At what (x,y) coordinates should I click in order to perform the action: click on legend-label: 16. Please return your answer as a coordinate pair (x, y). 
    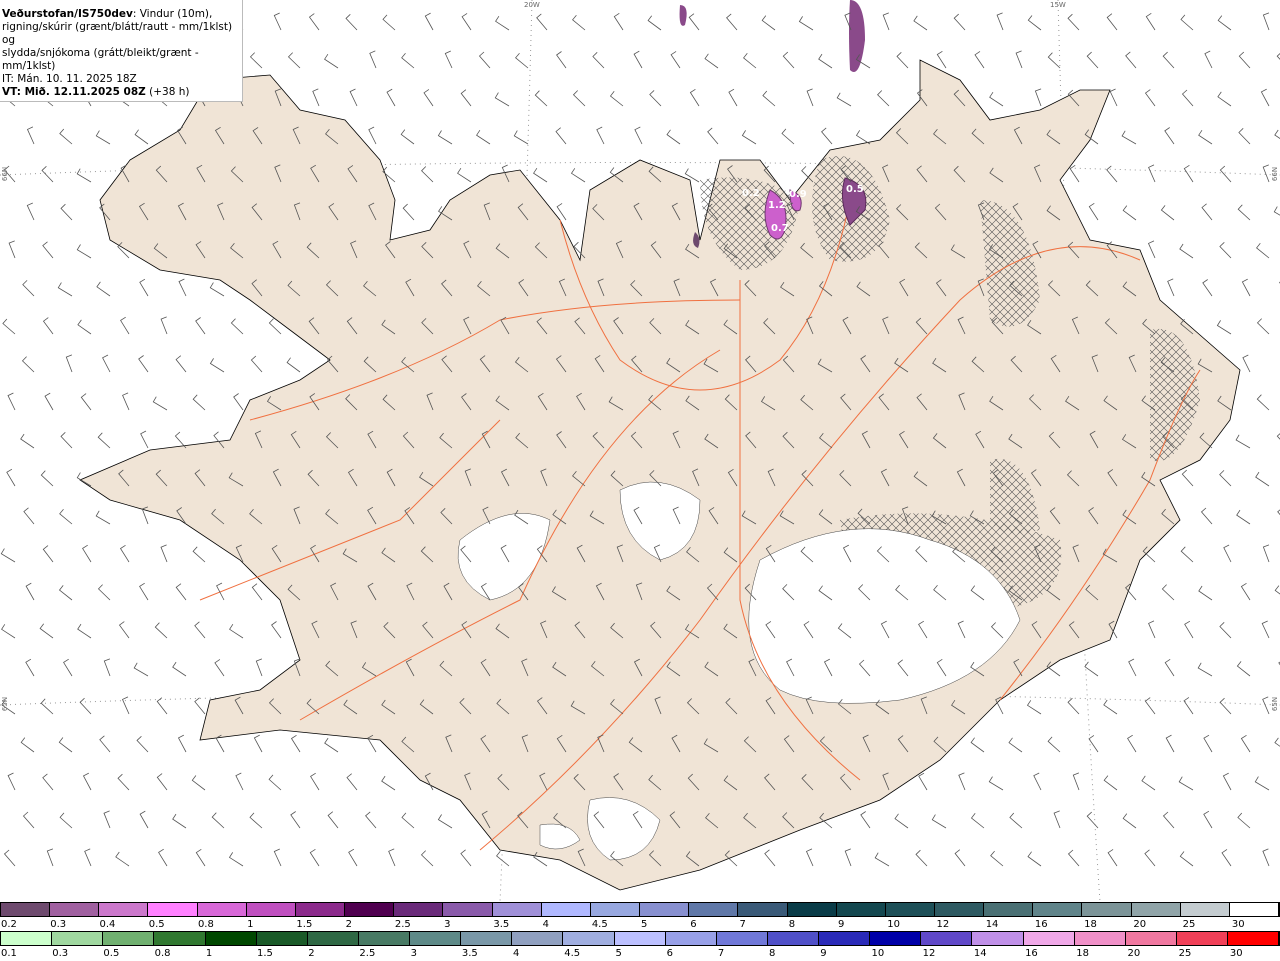
    Looking at the image, I should click on (1049, 953).